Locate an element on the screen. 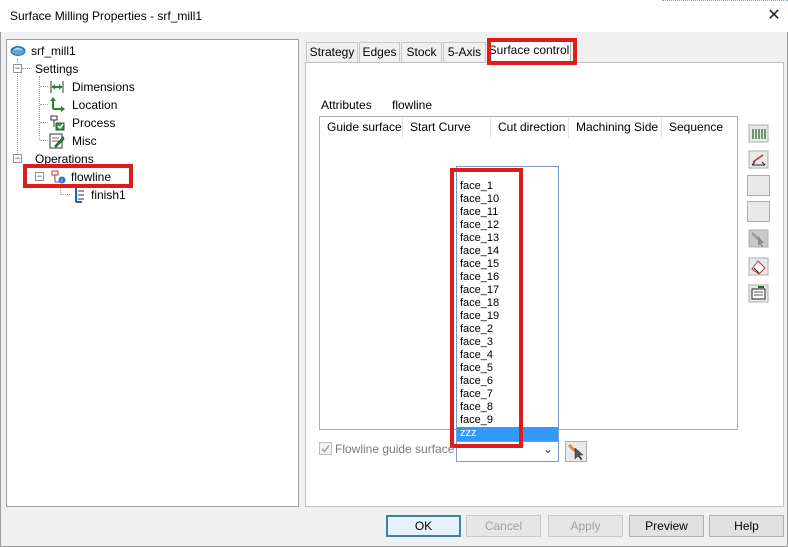  dimensions-icon is located at coordinates (57, 87).